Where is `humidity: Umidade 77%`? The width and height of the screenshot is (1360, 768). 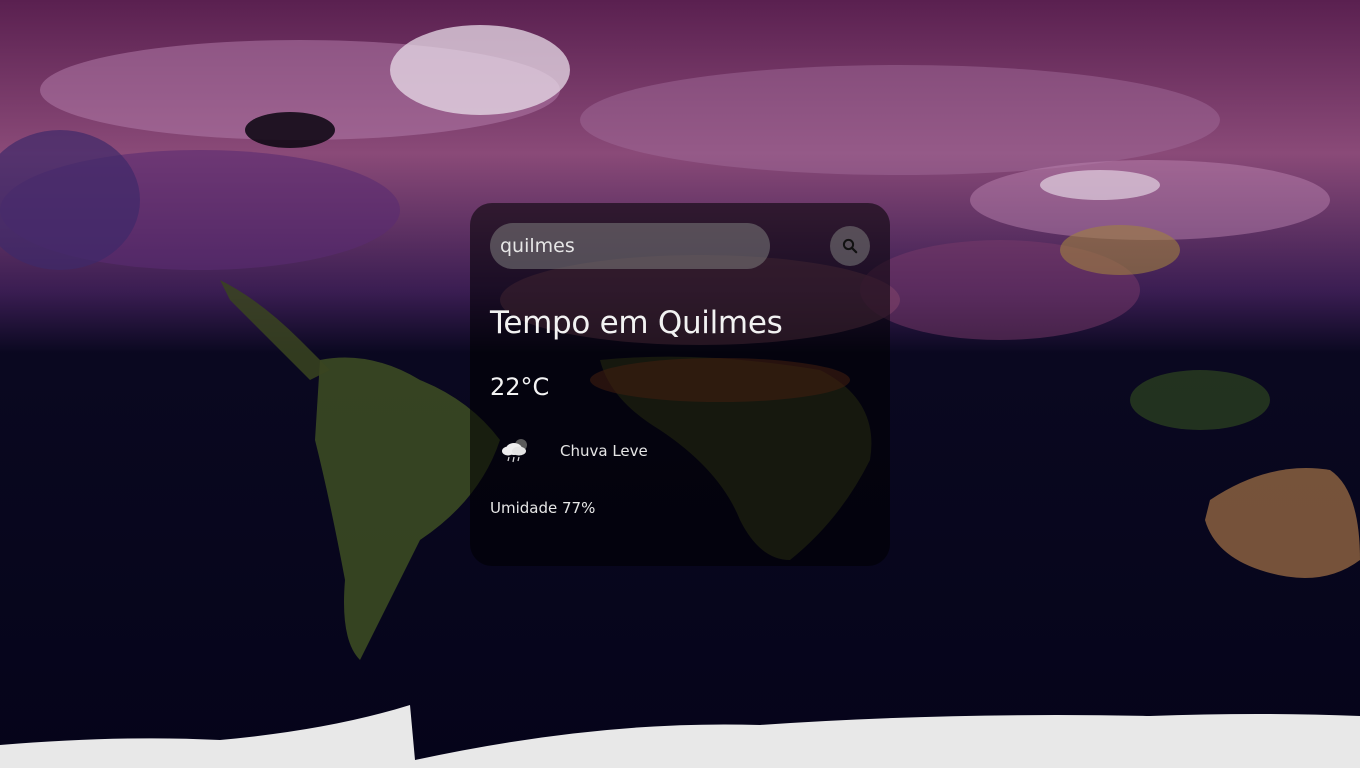 humidity: Umidade 77% is located at coordinates (543, 508).